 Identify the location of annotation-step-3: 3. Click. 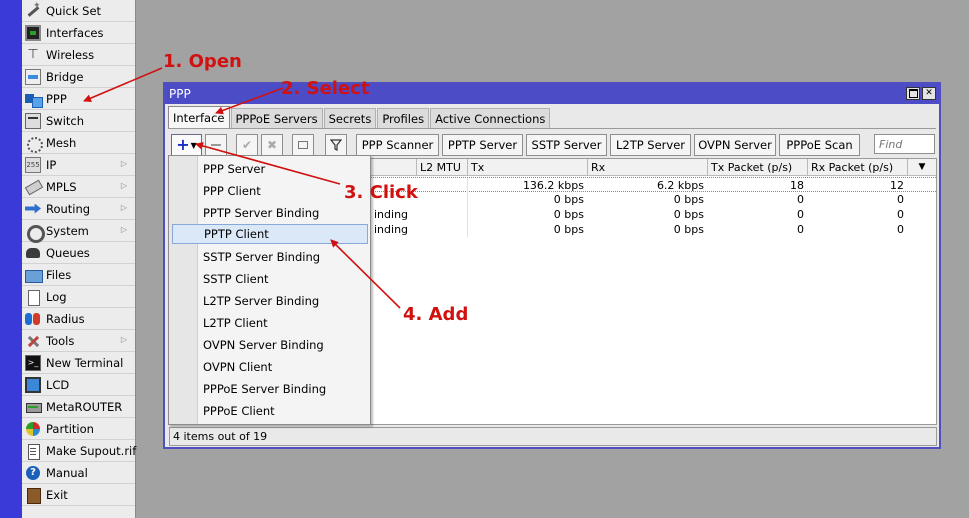
(381, 192).